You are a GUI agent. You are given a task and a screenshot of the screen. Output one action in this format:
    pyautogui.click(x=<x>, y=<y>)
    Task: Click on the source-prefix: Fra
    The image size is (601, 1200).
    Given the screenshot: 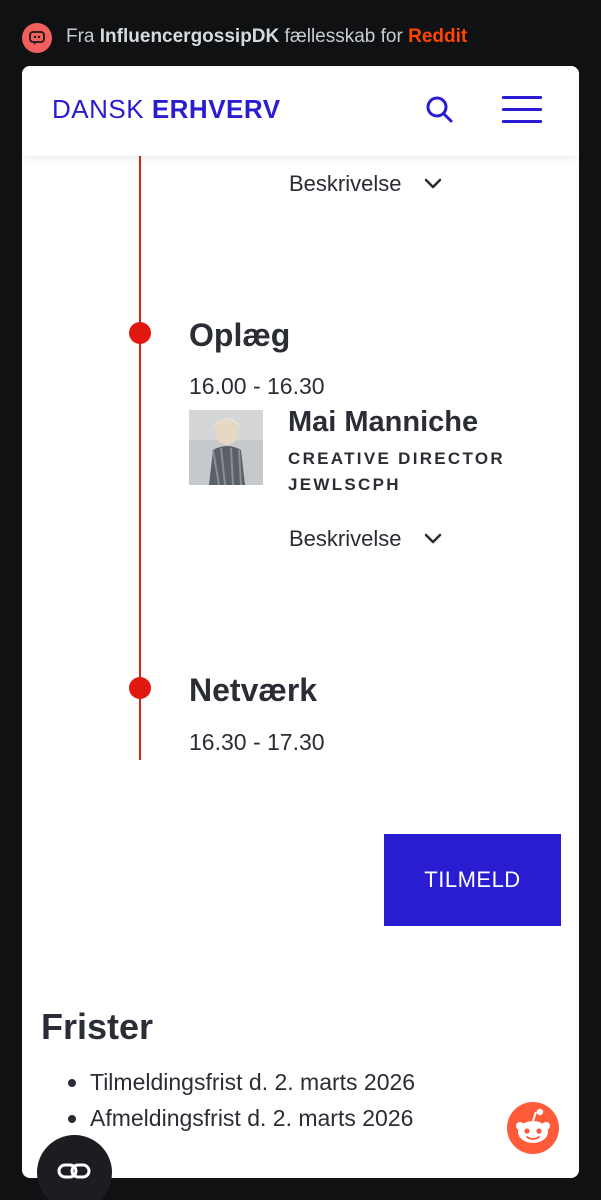 What is the action you would take?
    pyautogui.click(x=80, y=36)
    